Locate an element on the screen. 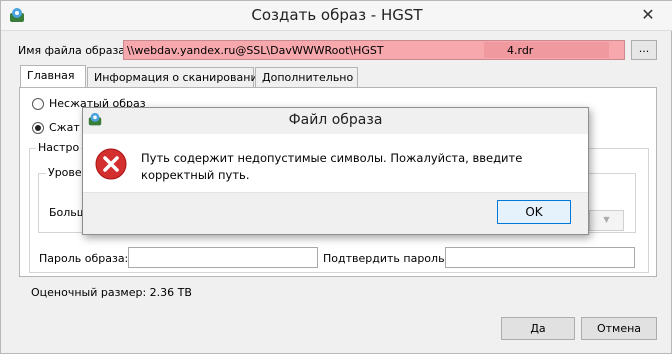  radio-uncompressed is located at coordinates (38, 104).